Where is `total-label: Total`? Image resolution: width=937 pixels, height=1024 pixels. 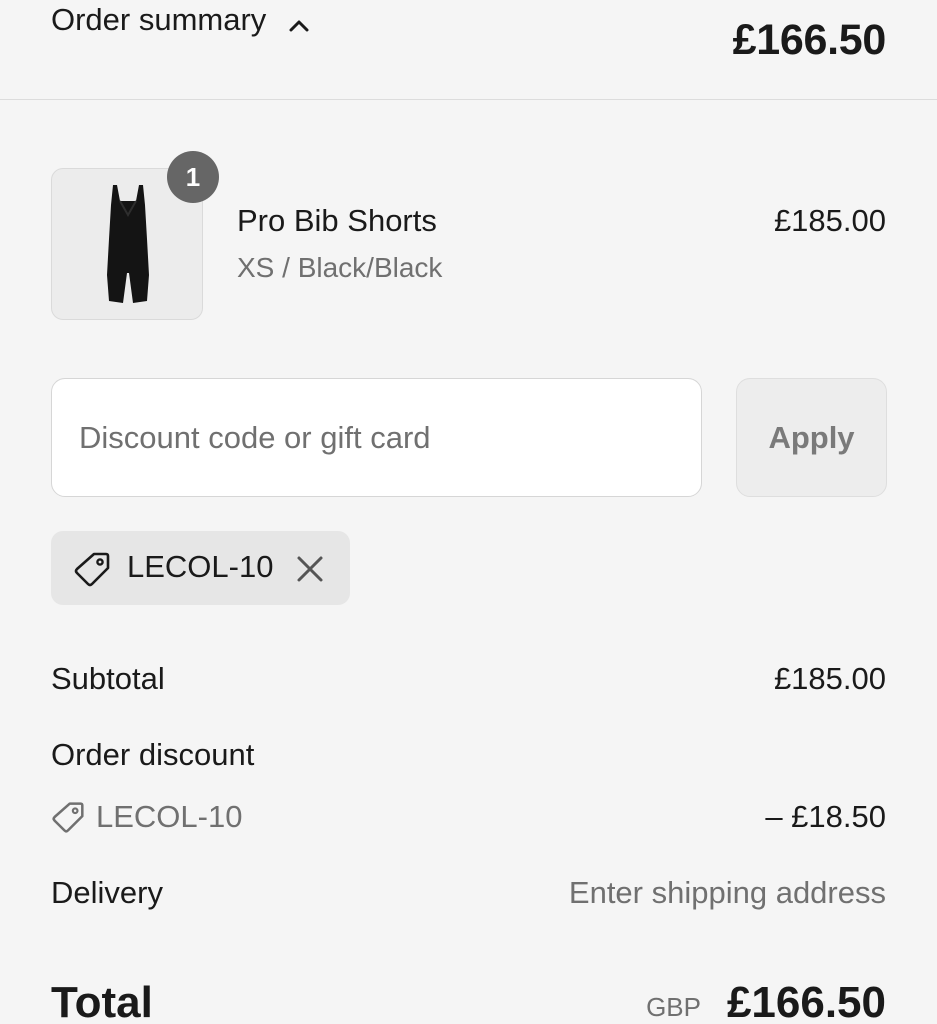
total-label: Total is located at coordinates (102, 1001).